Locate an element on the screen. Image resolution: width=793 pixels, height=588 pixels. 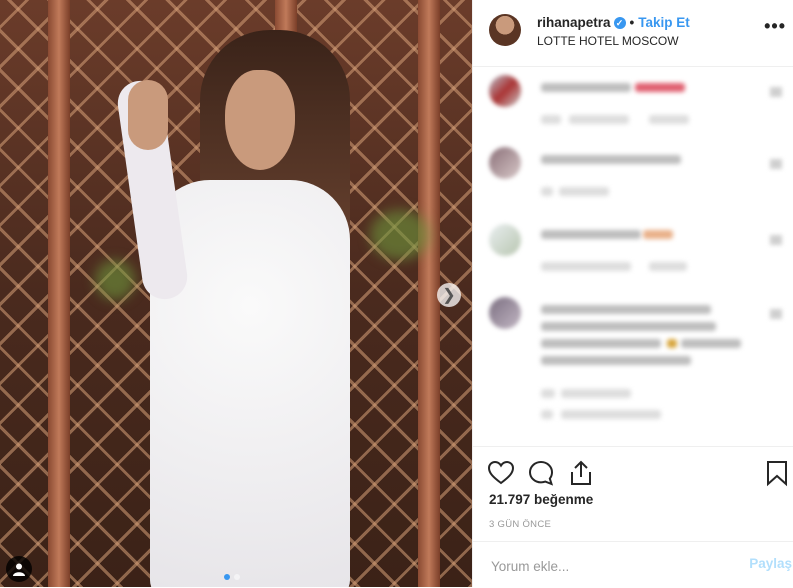
verified-badge-icon: ✓ is located at coordinates (619, 23).